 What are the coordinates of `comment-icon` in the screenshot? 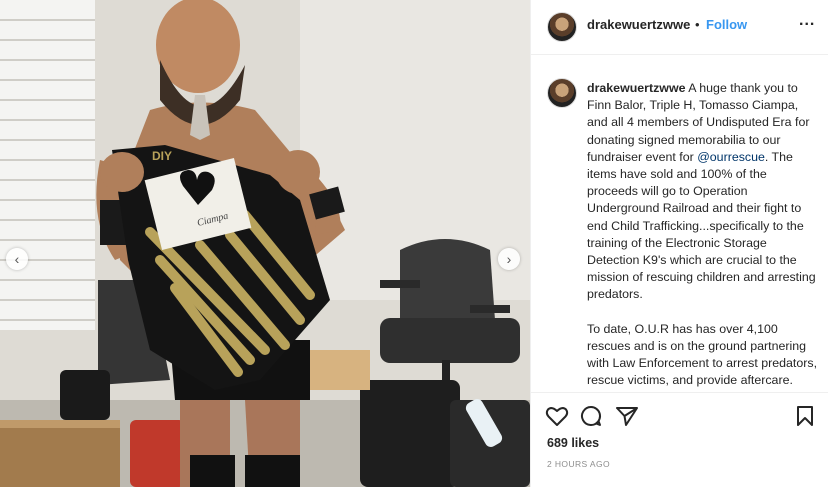 It's located at (591, 416).